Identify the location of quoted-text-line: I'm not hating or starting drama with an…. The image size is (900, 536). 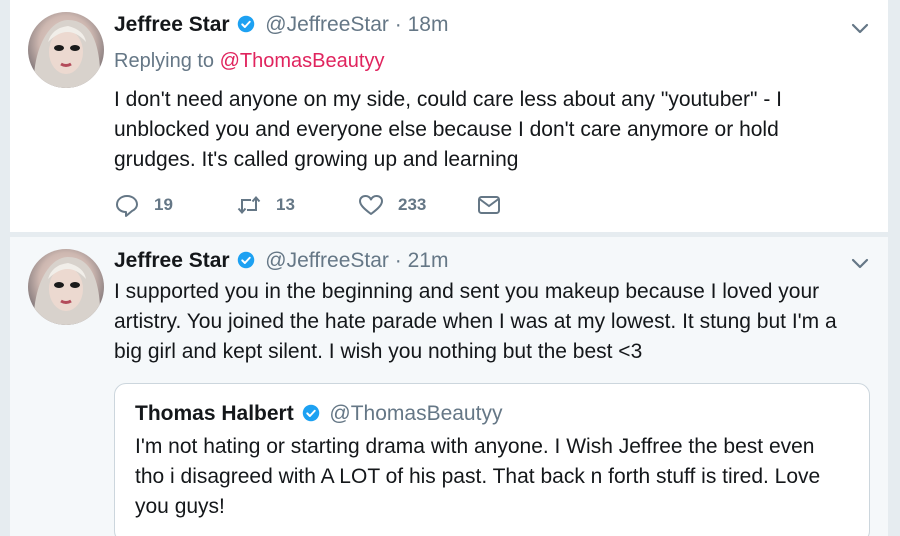
(475, 446).